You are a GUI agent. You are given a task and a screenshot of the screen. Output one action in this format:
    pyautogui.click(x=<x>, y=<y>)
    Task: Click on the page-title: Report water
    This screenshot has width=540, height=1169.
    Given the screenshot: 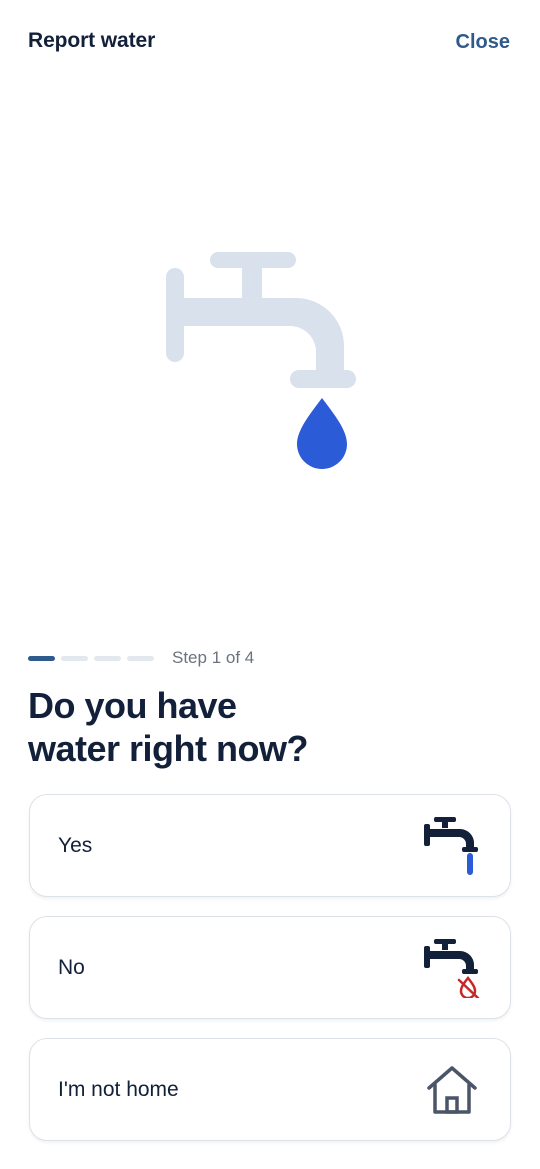 What is the action you would take?
    pyautogui.click(x=92, y=40)
    